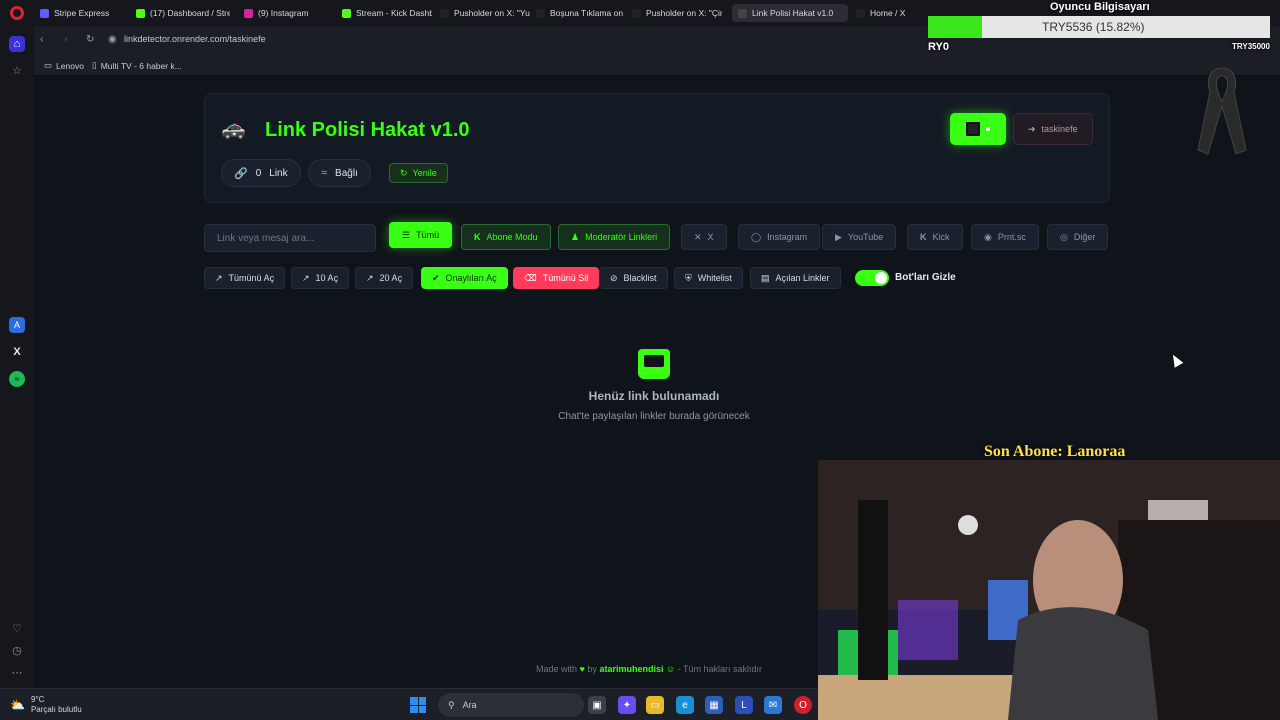 The height and width of the screenshot is (720, 1280). I want to click on filter-label: Diğer, so click(1084, 237).